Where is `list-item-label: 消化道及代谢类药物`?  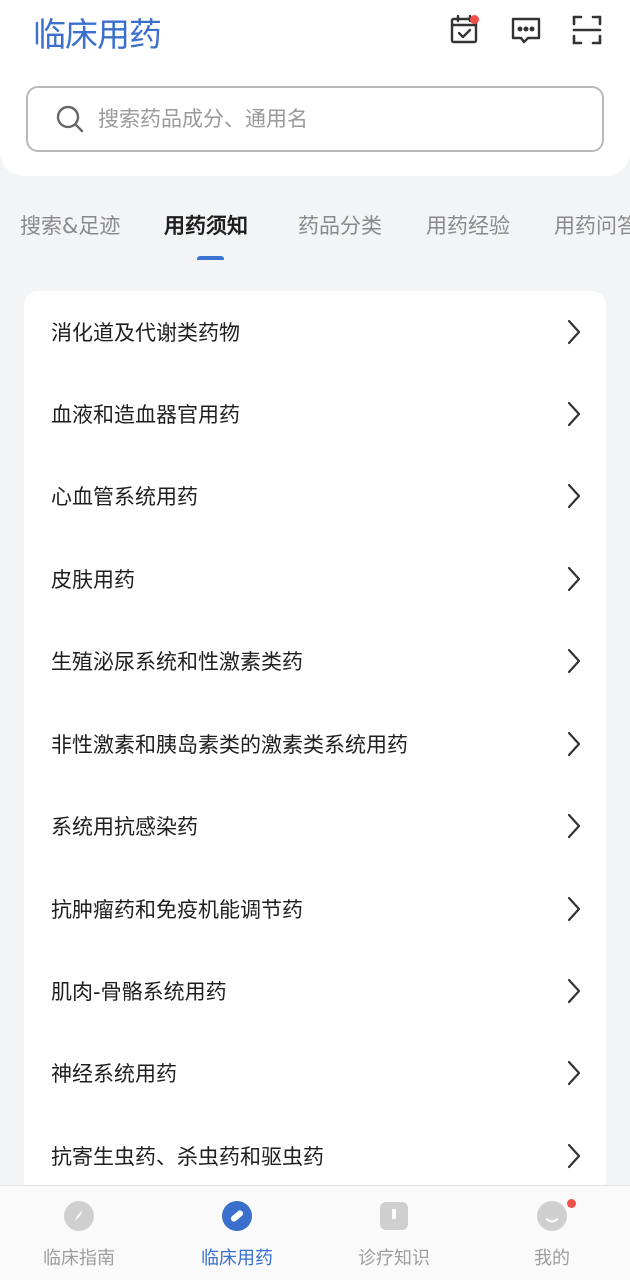
list-item-label: 消化道及代谢类药物 is located at coordinates (145, 333).